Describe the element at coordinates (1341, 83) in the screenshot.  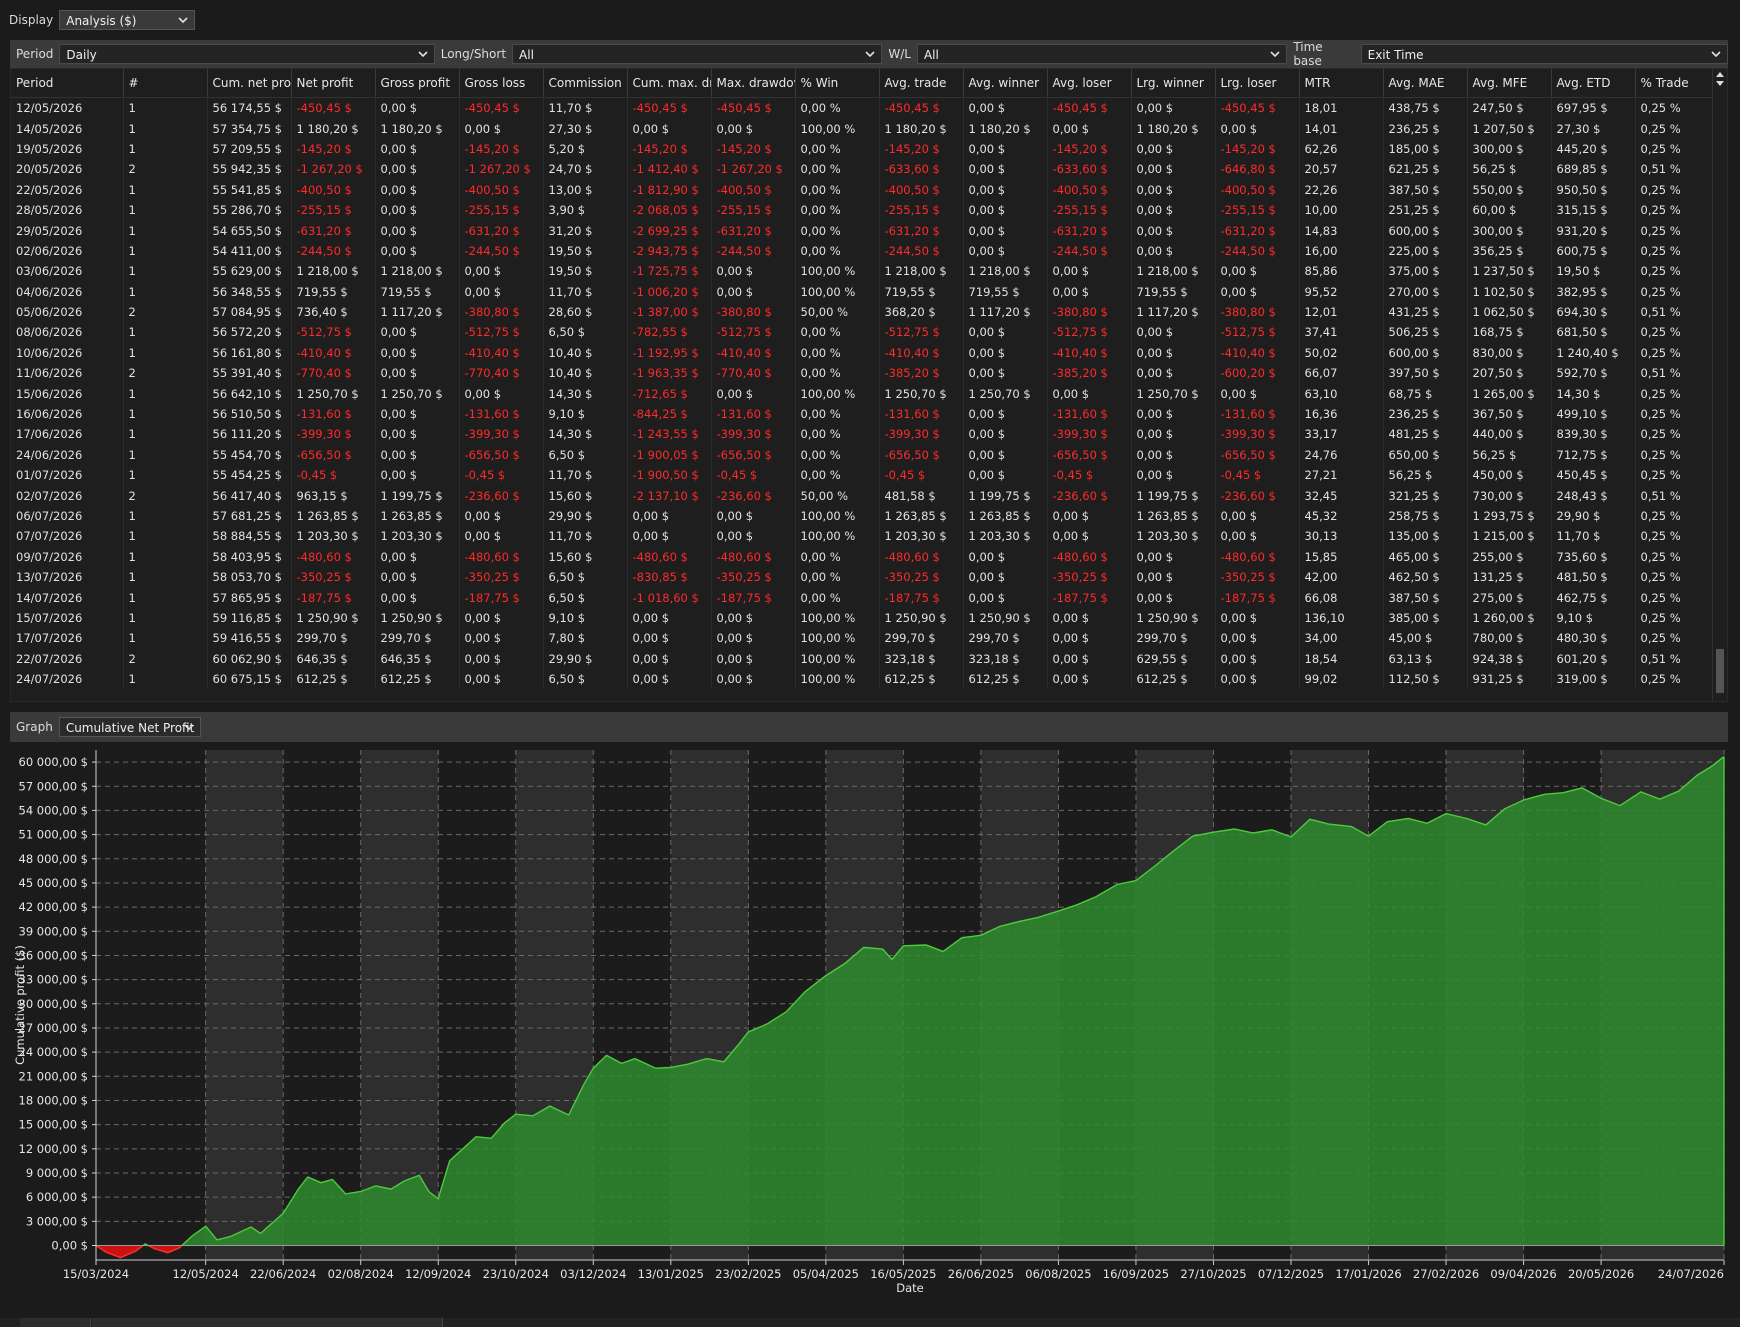
I see `column-header: MTR` at that location.